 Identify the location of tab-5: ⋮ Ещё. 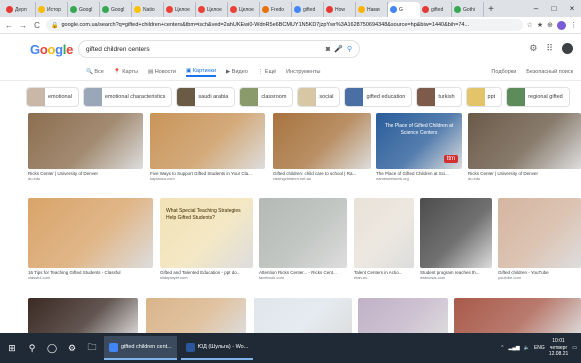
(267, 72).